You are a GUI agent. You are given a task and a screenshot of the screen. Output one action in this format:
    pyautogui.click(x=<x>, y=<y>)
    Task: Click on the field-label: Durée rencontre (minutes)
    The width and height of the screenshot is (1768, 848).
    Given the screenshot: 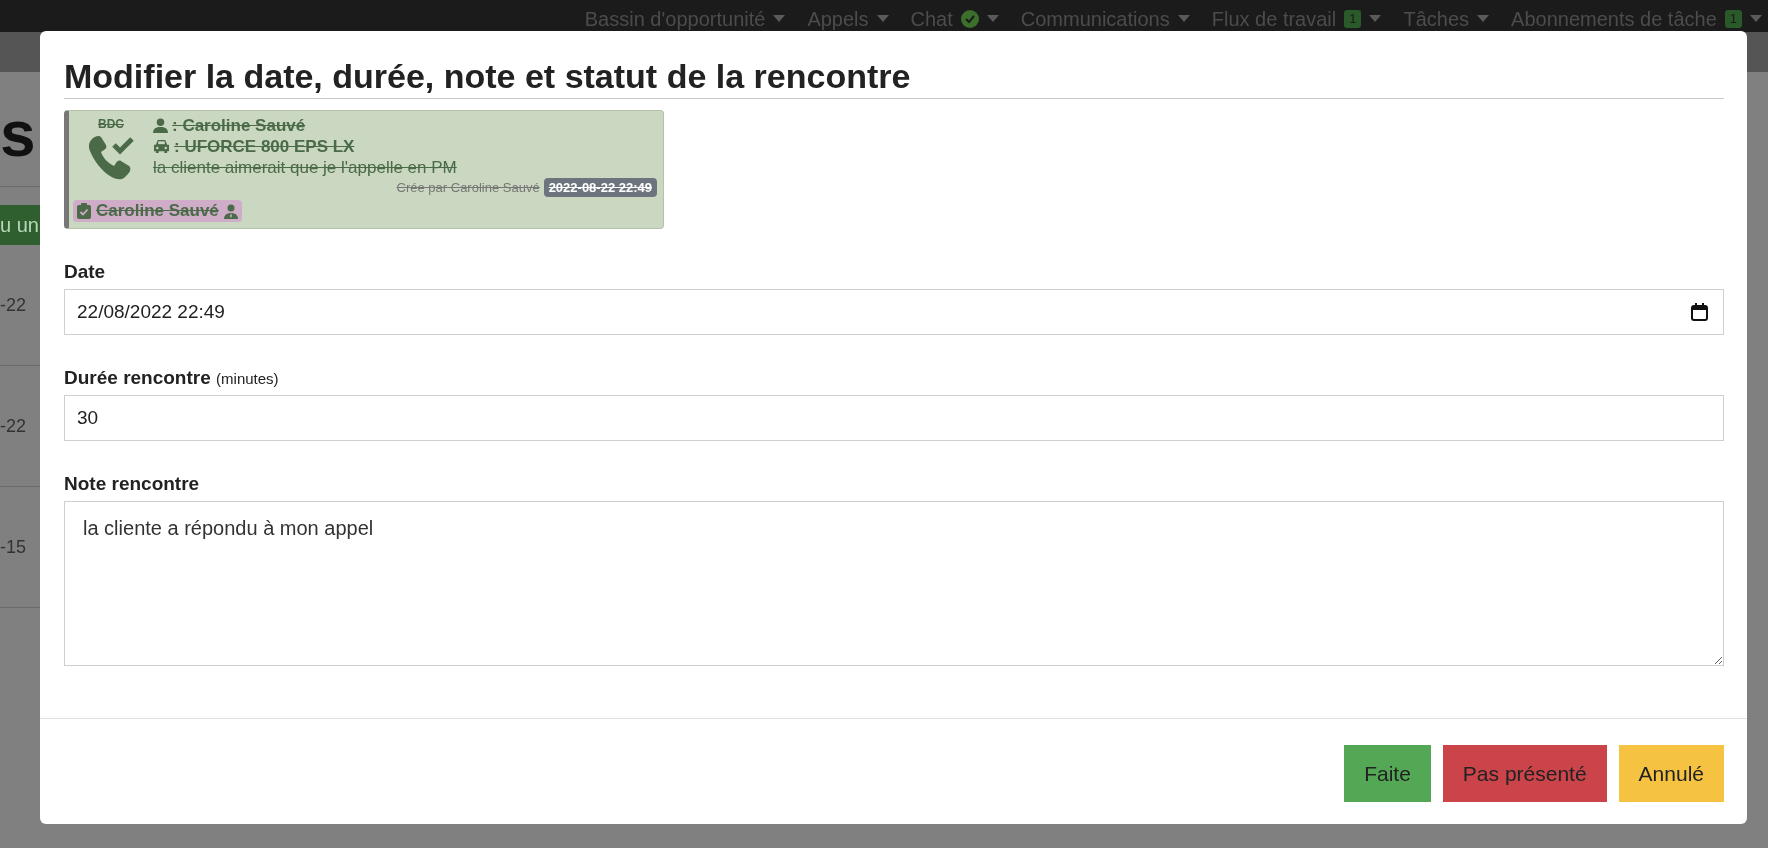 What is the action you would take?
    pyautogui.click(x=172, y=378)
    